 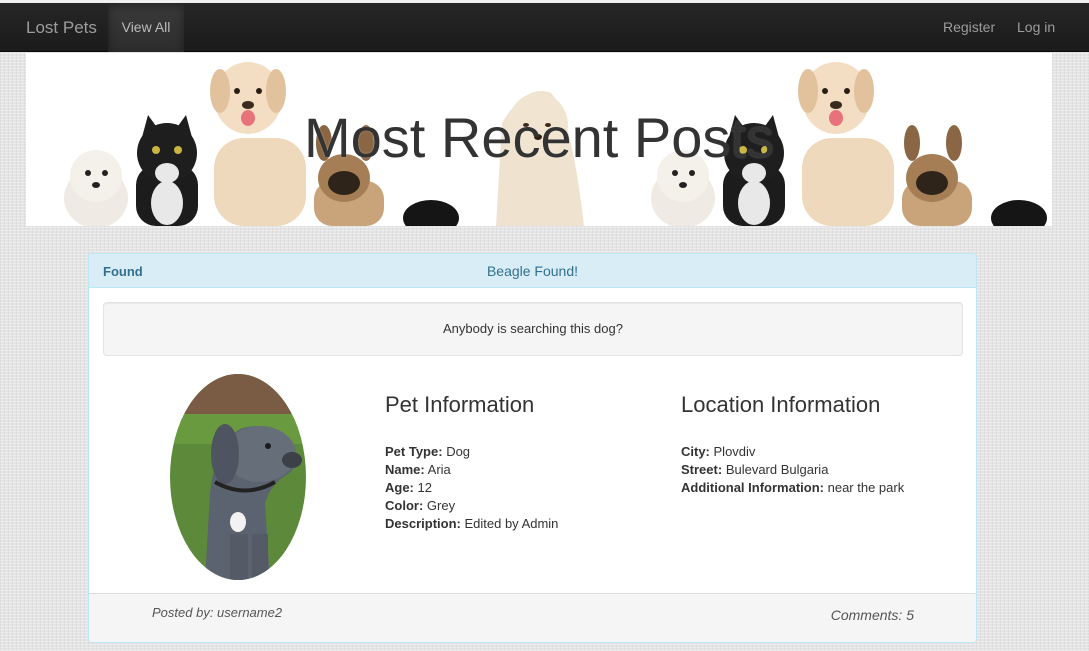 I want to click on pet-type-value: Dog, so click(x=458, y=451).